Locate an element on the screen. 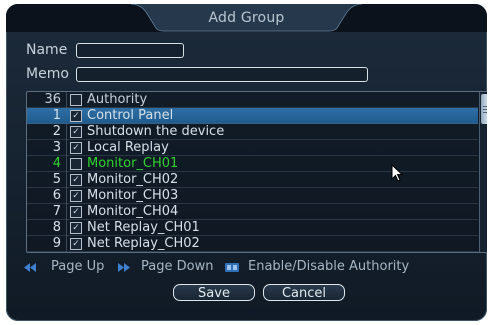 The width and height of the screenshot is (493, 325). enable-disable-hint: Enable/Disable Authority is located at coordinates (329, 266).